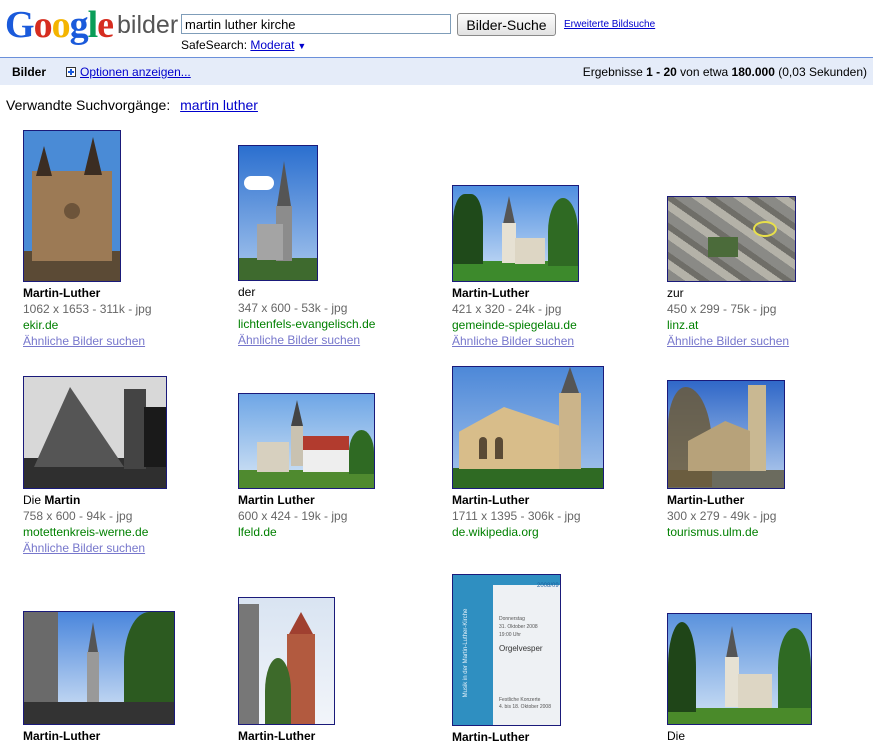 Image resolution: width=878 pixels, height=745 pixels. Describe the element at coordinates (41, 325) in the screenshot. I see `result-domain: ekir.de` at that location.